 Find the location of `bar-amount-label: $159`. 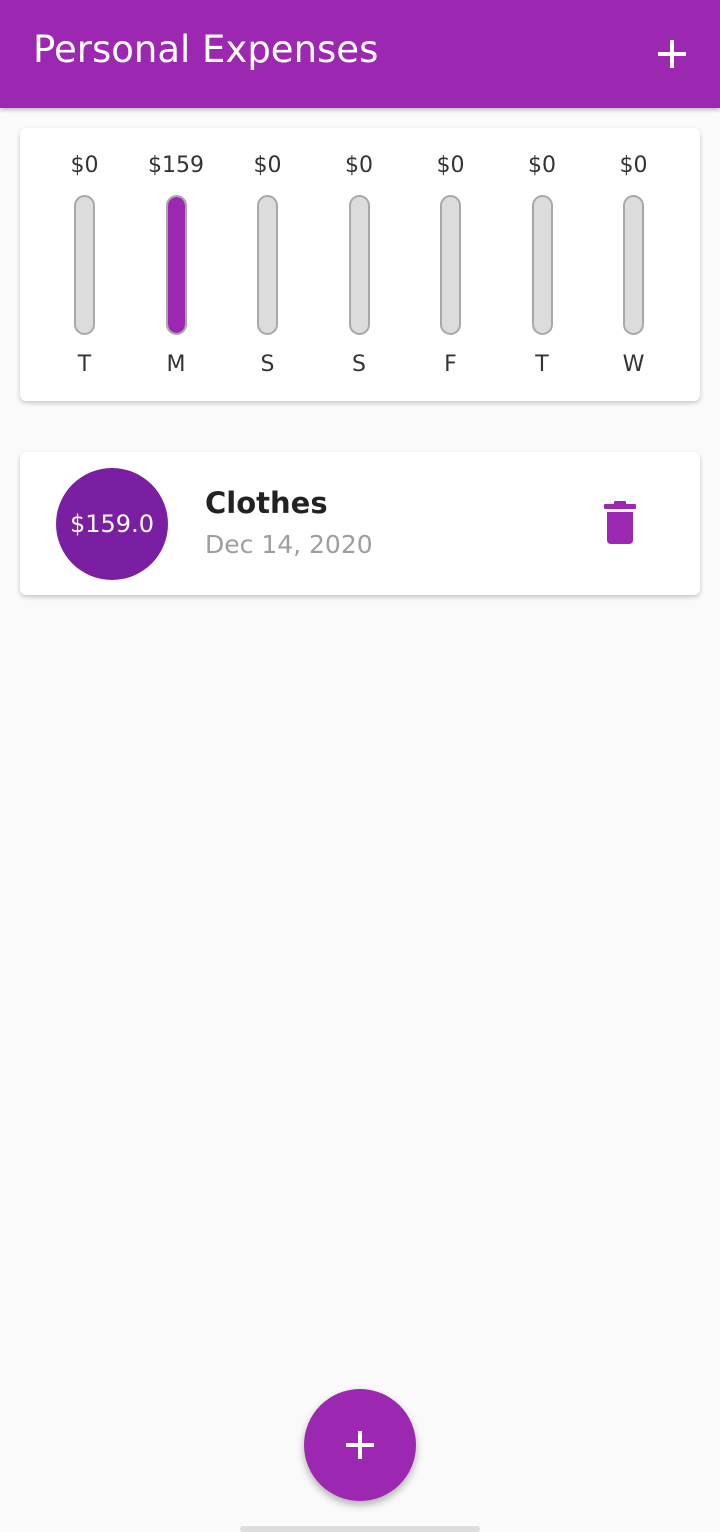

bar-amount-label: $159 is located at coordinates (176, 165).